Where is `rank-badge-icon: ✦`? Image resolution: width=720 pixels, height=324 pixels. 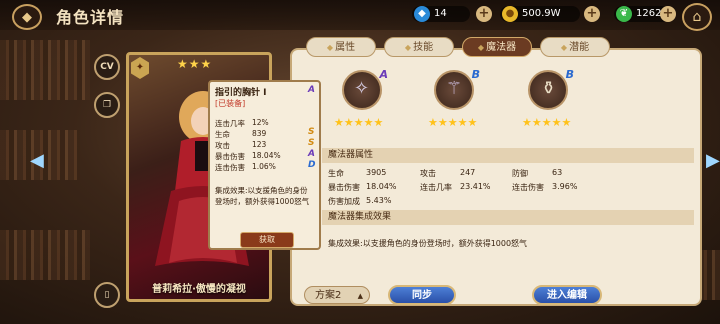 rank-badge-icon: ✦ is located at coordinates (140, 68).